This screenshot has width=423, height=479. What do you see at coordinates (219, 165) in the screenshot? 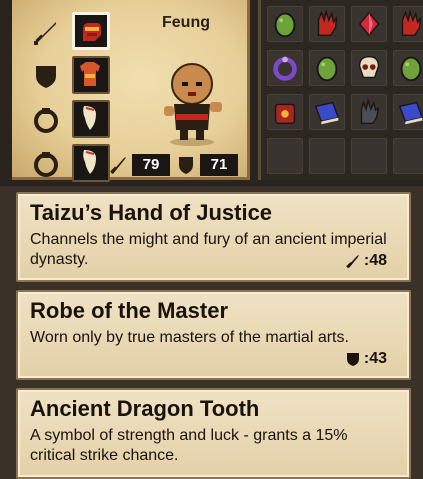
I see `defense-value: 71` at bounding box center [219, 165].